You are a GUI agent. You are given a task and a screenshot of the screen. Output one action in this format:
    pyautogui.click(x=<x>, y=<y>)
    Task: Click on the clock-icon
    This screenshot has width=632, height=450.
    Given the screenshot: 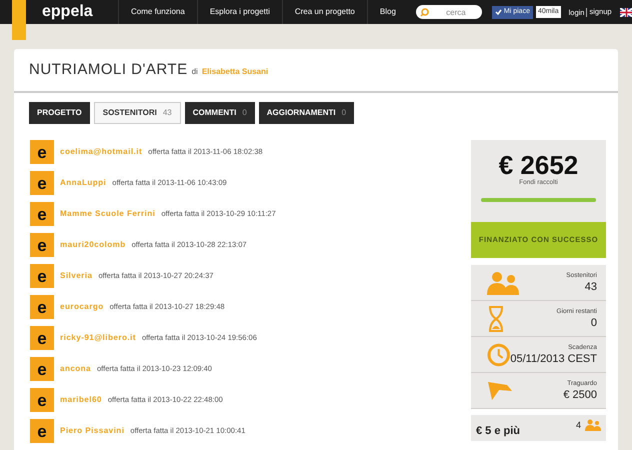 What is the action you would take?
    pyautogui.click(x=498, y=354)
    